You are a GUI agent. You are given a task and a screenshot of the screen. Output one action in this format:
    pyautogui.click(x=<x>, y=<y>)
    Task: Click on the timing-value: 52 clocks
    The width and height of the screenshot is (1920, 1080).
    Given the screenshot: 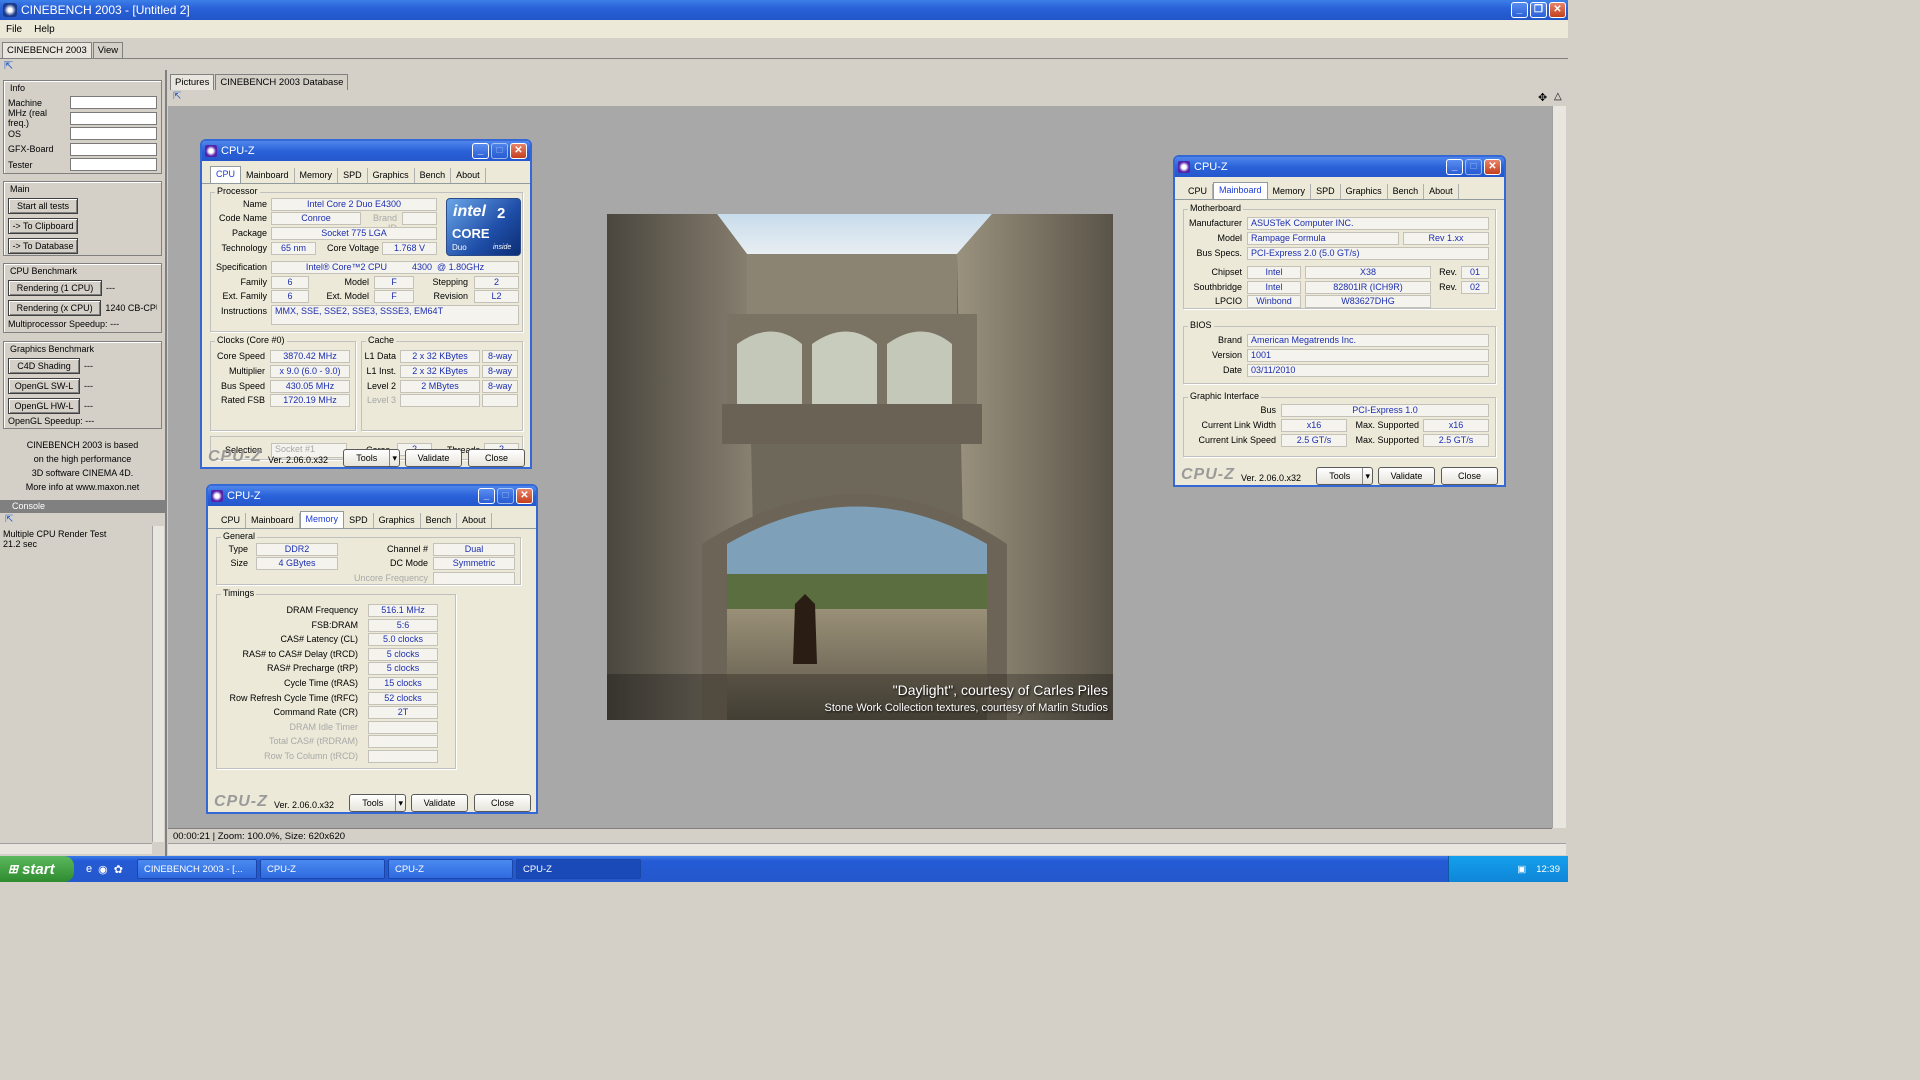 What is the action you would take?
    pyautogui.click(x=403, y=698)
    